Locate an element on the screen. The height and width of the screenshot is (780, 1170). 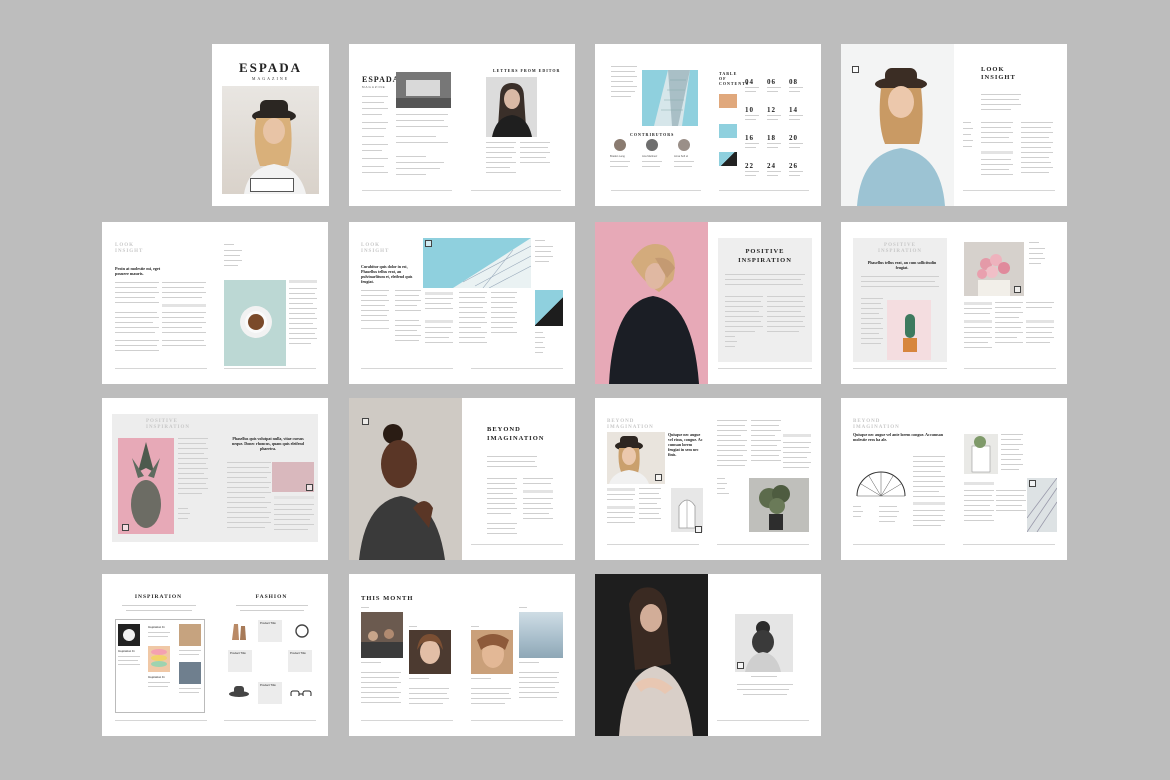
positive-heading-1: POSITIVE is located at coordinates (765, 251).